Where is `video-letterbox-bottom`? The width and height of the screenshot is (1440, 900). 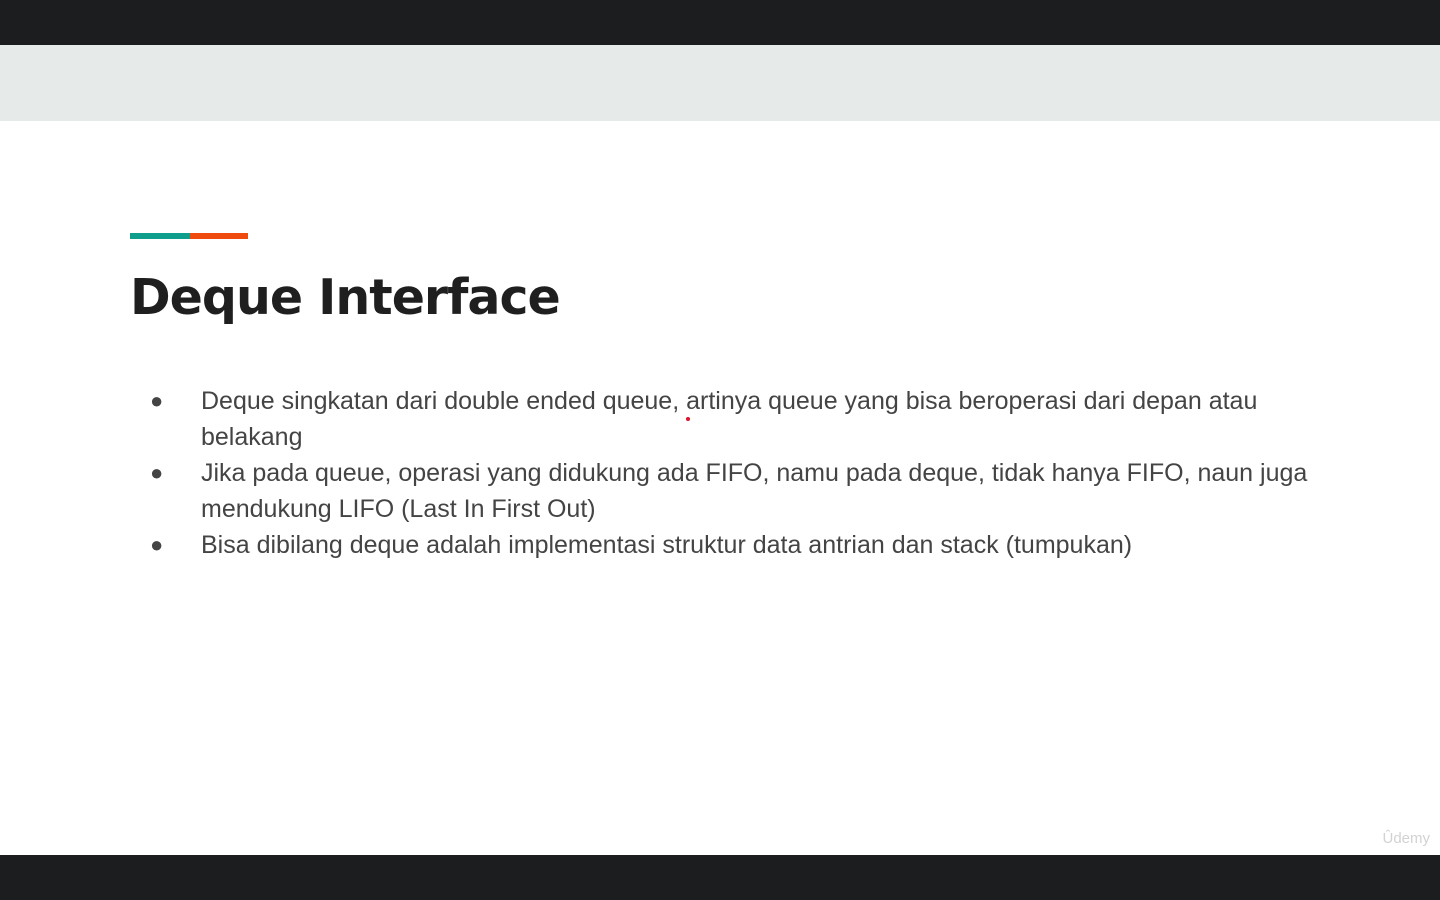
video-letterbox-bottom is located at coordinates (720, 877).